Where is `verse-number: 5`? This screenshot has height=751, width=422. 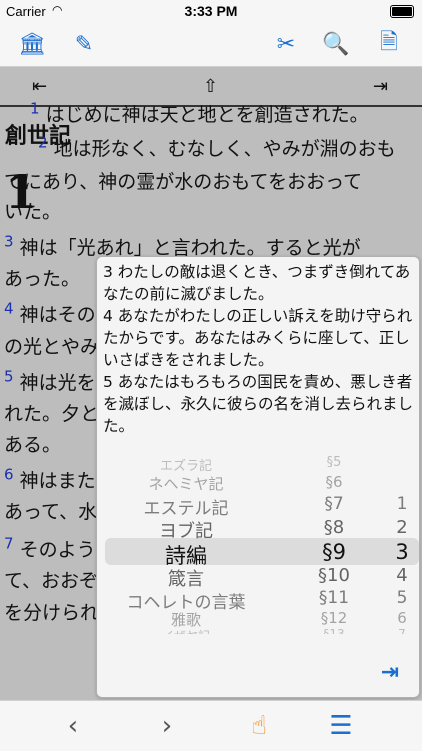
verse-number: 5 is located at coordinates (9, 377).